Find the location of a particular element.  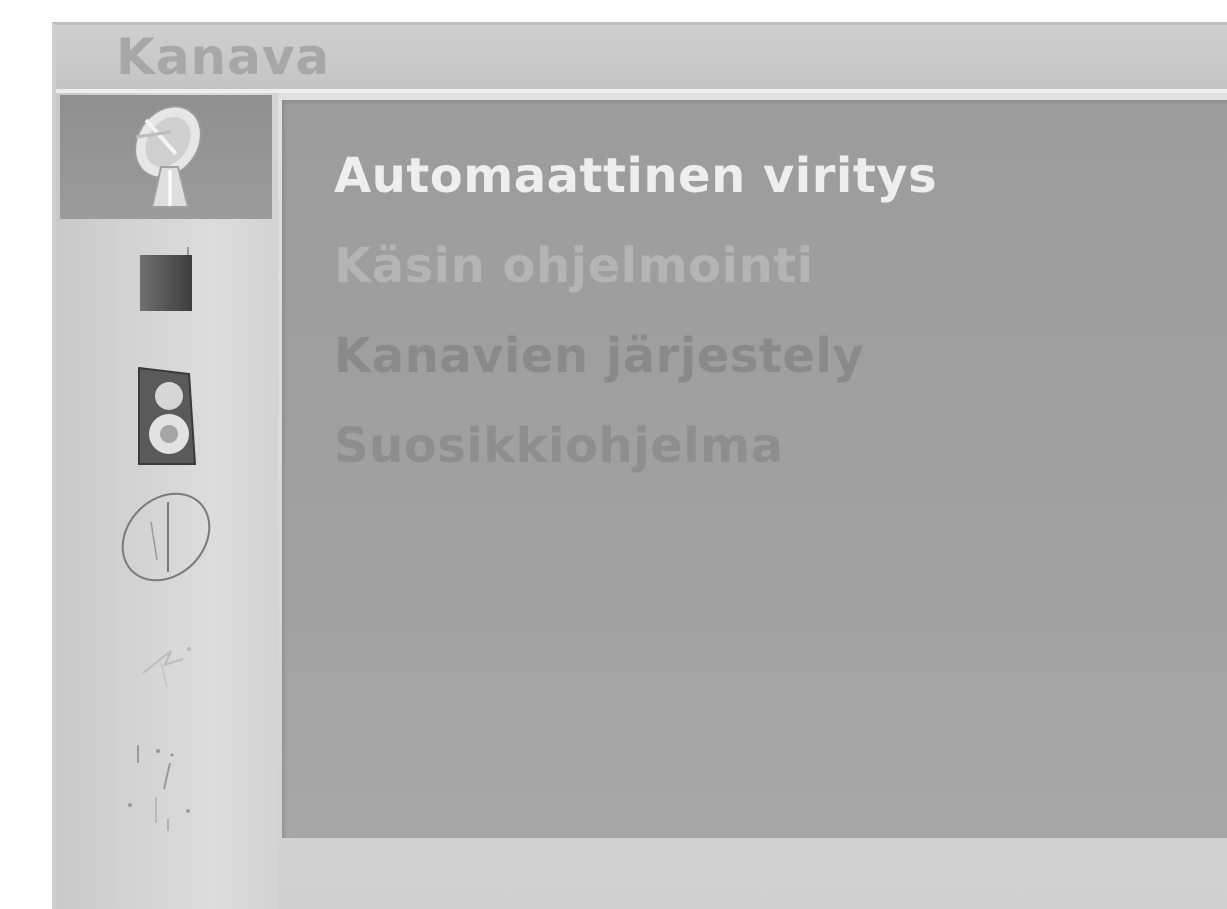

menu-item-favourite-programme: Suosikkiohjelma is located at coordinates (559, 446).